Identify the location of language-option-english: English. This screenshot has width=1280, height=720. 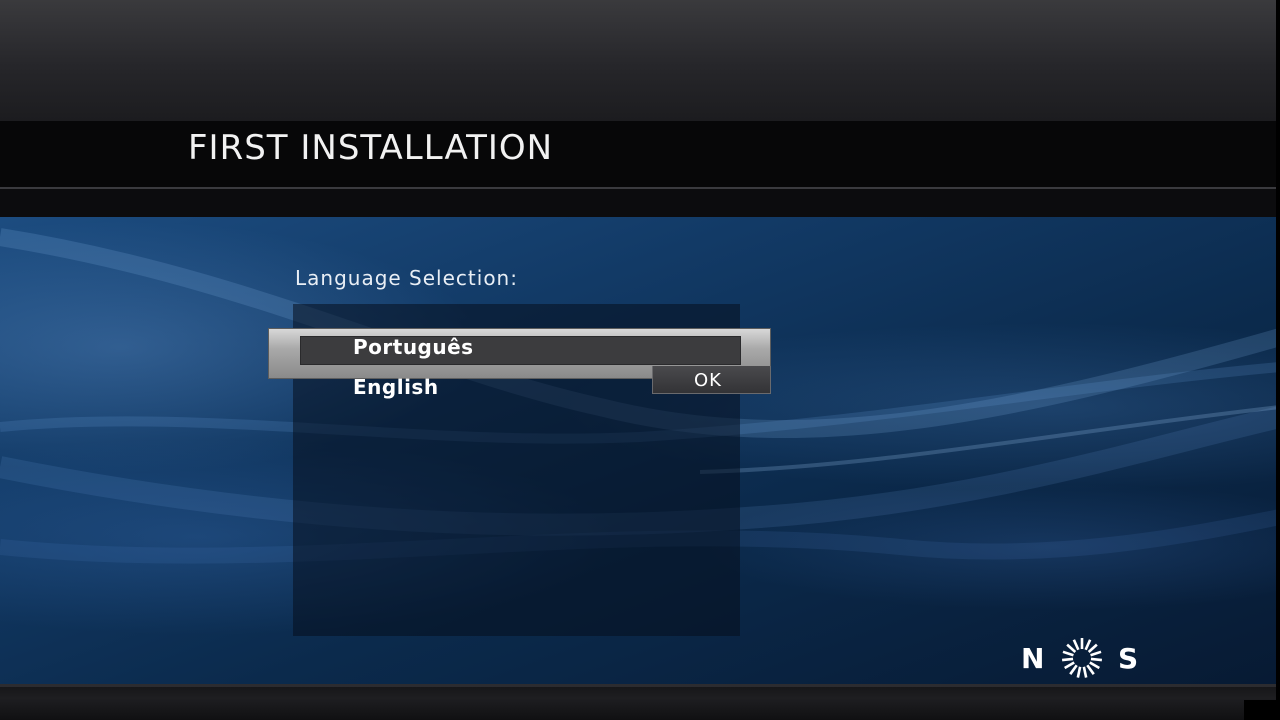
(396, 387).